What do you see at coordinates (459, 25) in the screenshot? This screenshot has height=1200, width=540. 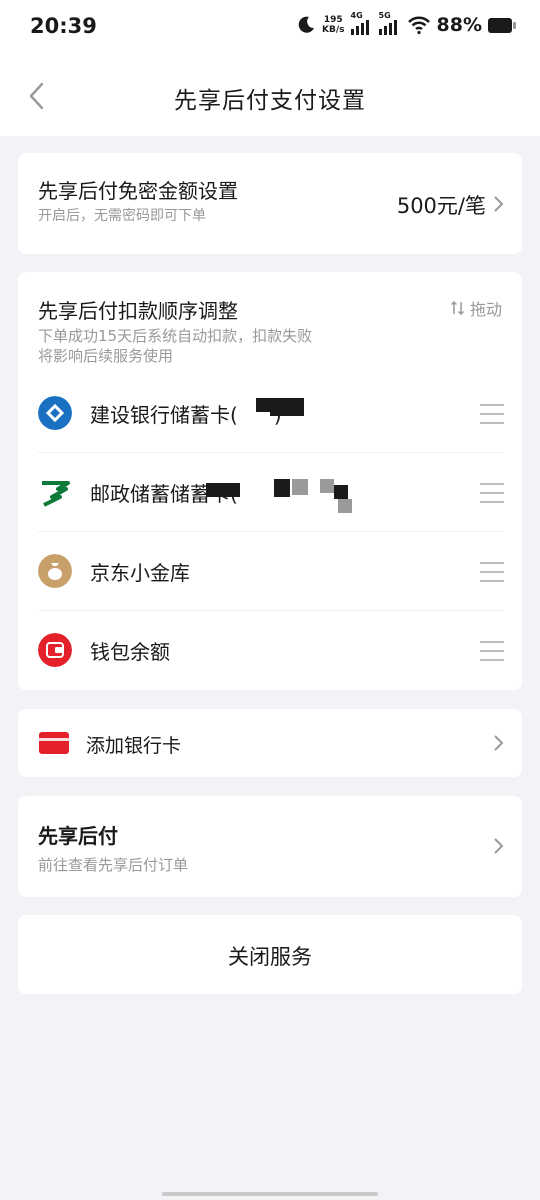 I see `battery-percent: 88%` at bounding box center [459, 25].